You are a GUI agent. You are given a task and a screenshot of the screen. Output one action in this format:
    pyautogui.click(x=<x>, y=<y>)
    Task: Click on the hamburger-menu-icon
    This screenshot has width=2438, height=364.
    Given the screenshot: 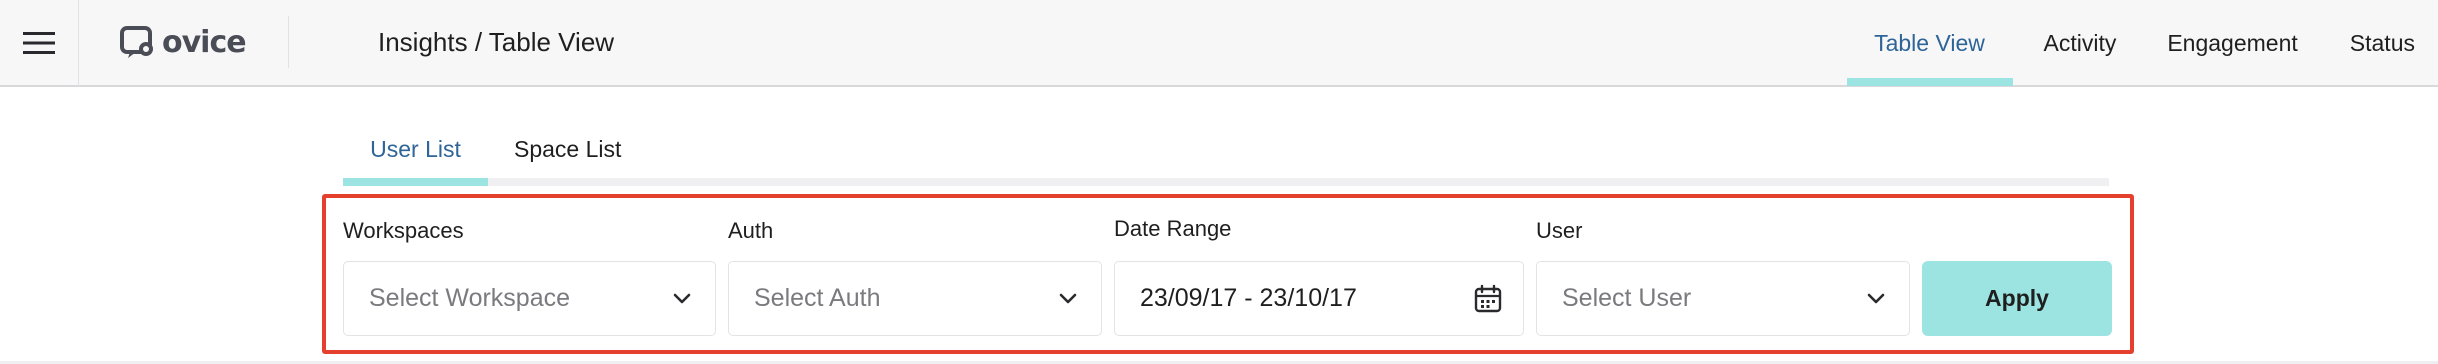 What is the action you would take?
    pyautogui.click(x=39, y=43)
    